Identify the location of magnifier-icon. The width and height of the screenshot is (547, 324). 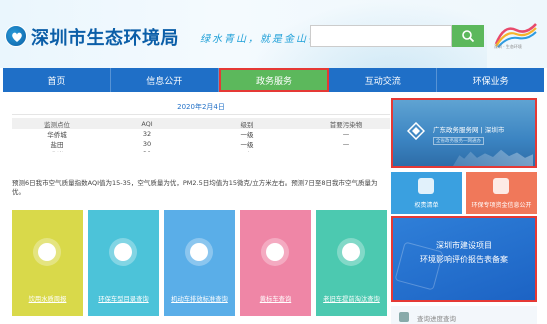
(47, 252).